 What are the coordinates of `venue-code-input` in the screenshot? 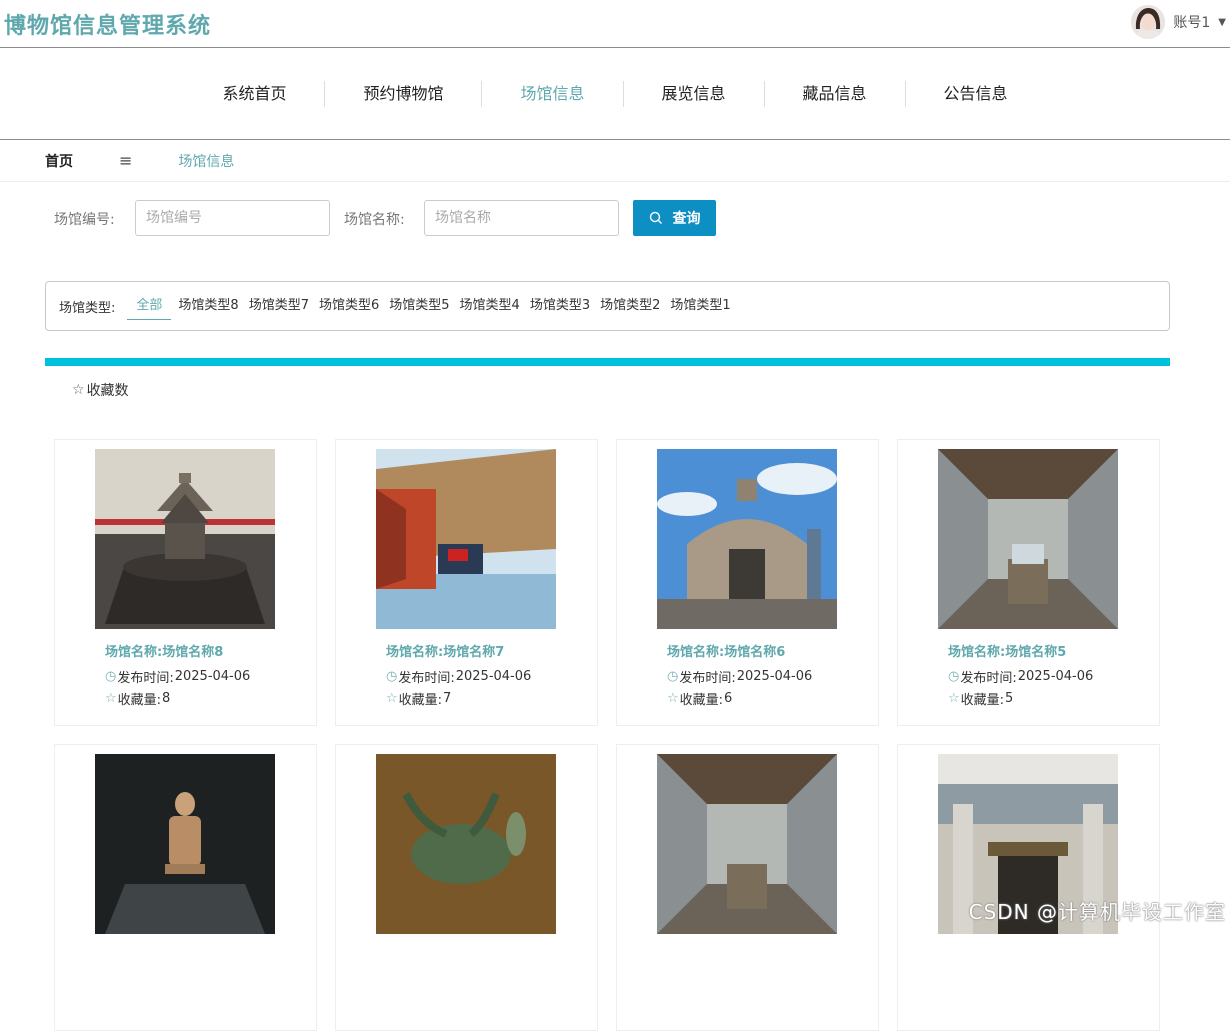 It's located at (232, 218).